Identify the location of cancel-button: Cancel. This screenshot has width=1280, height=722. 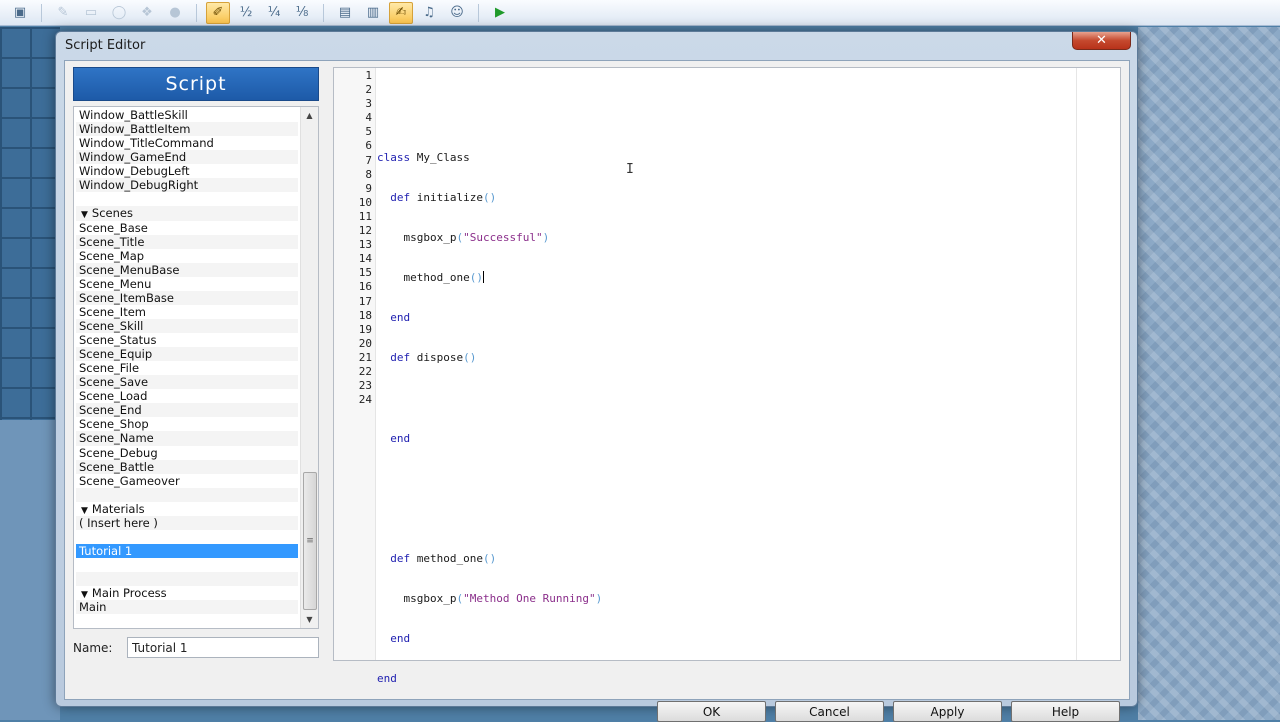
(829, 711).